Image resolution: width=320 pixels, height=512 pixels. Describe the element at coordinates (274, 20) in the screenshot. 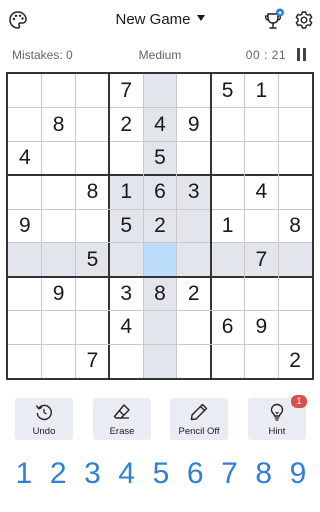

I see `trophy-icon` at that location.